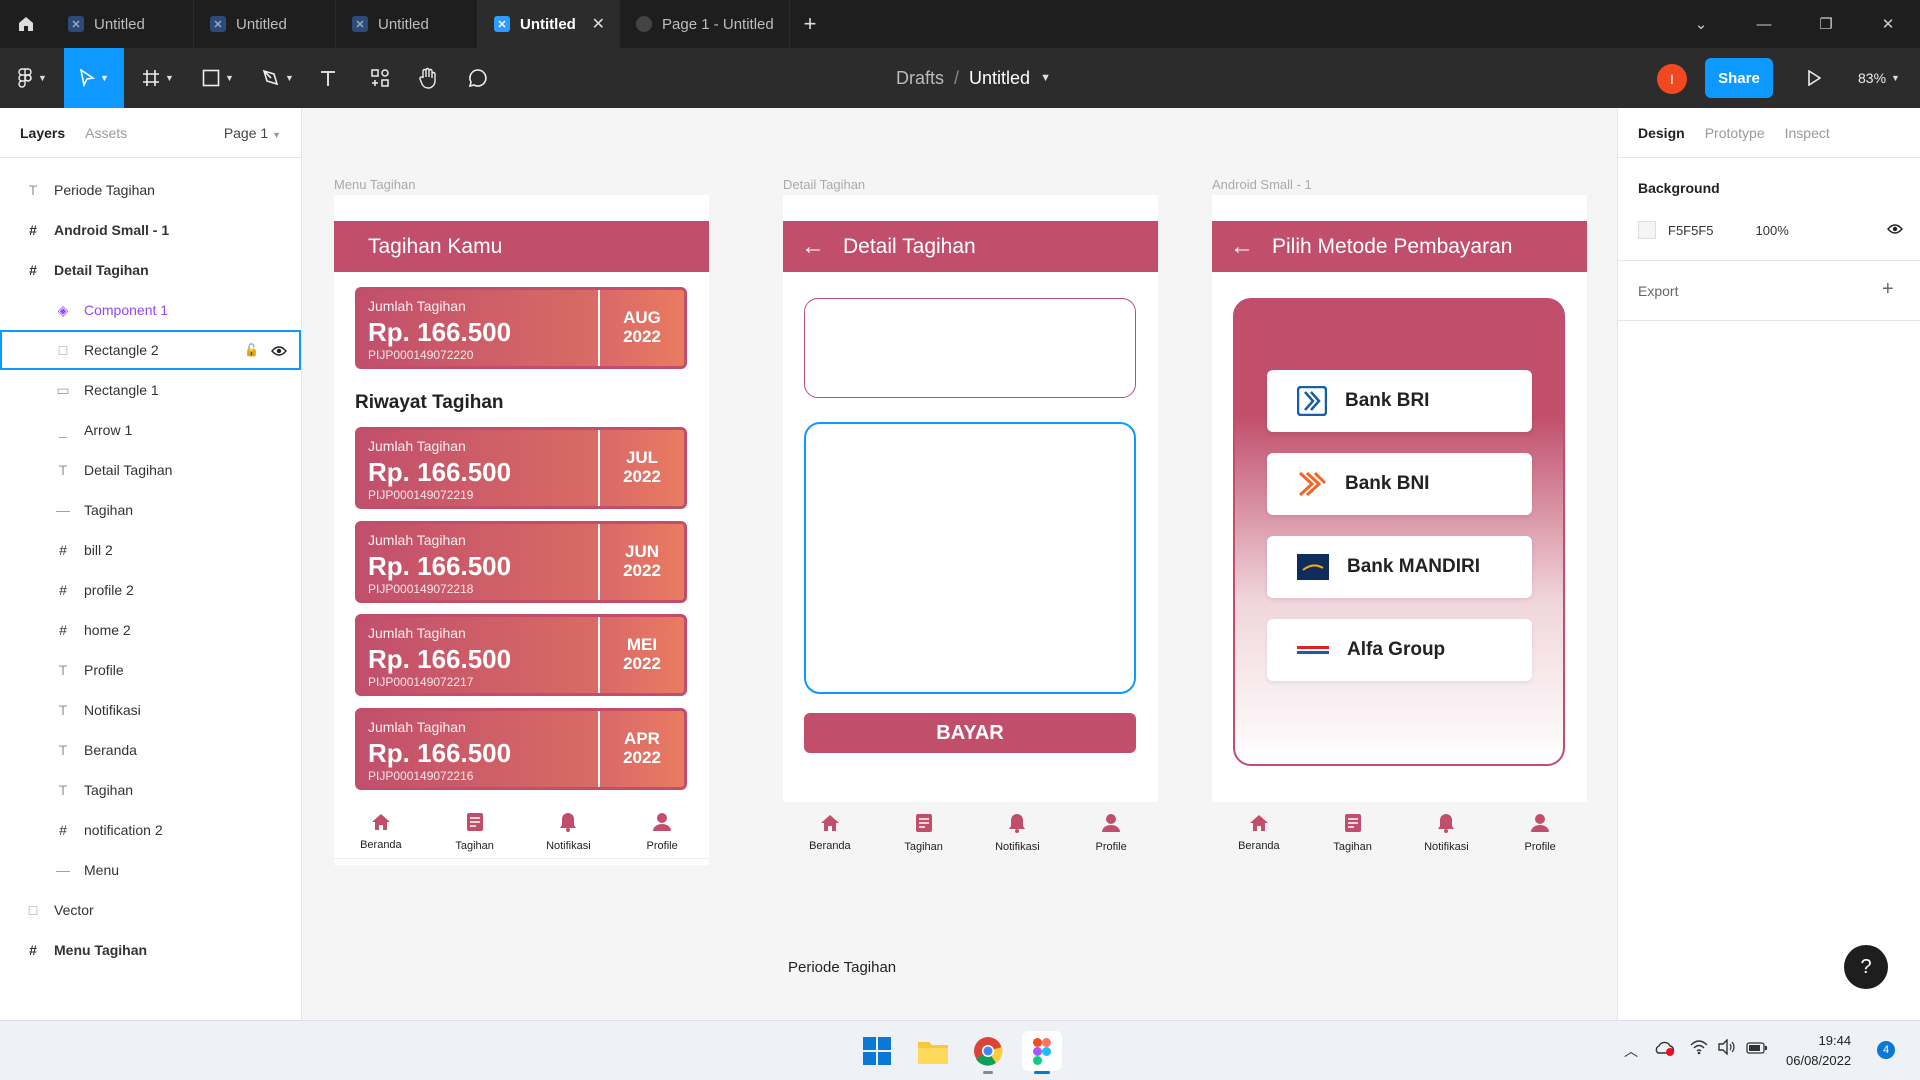 The width and height of the screenshot is (1920, 1080). I want to click on layer-item: □ Vector, so click(150, 910).